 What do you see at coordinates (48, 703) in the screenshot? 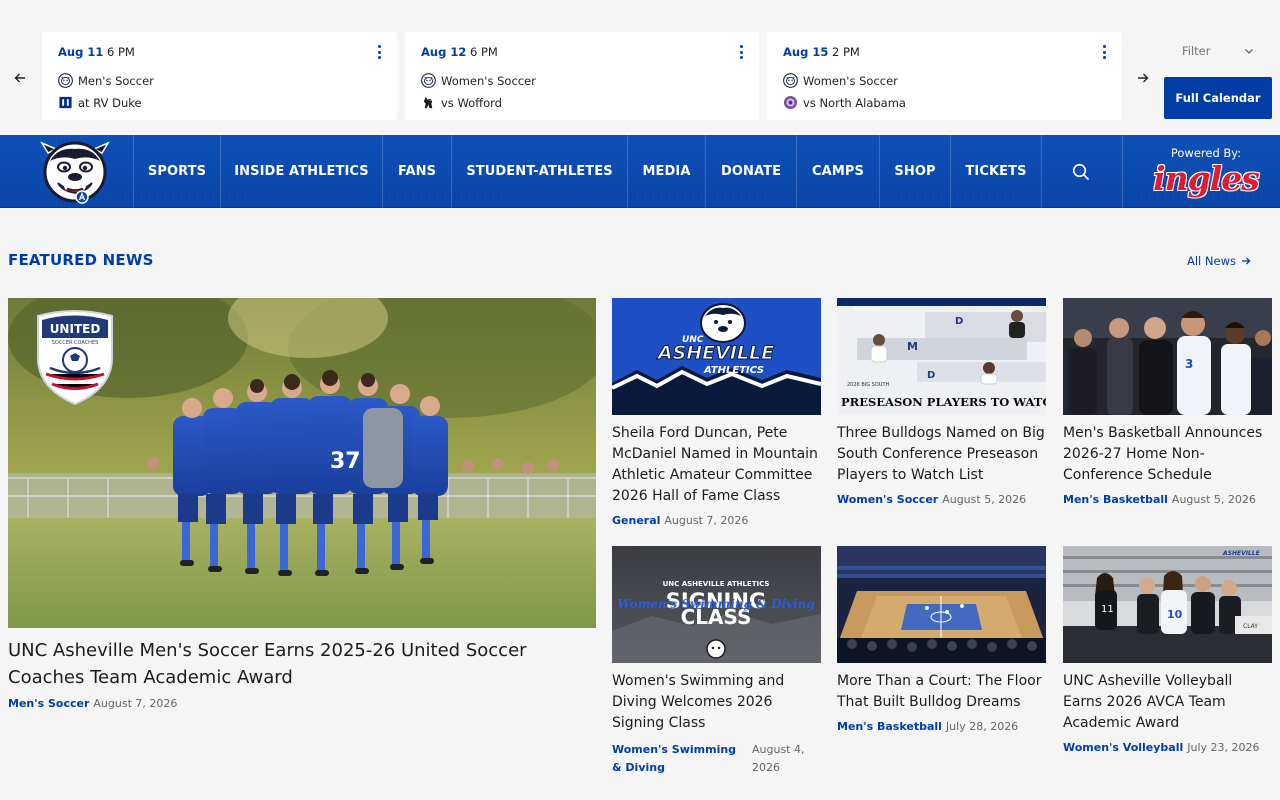
I see `news-category-link: Men's Soccer` at bounding box center [48, 703].